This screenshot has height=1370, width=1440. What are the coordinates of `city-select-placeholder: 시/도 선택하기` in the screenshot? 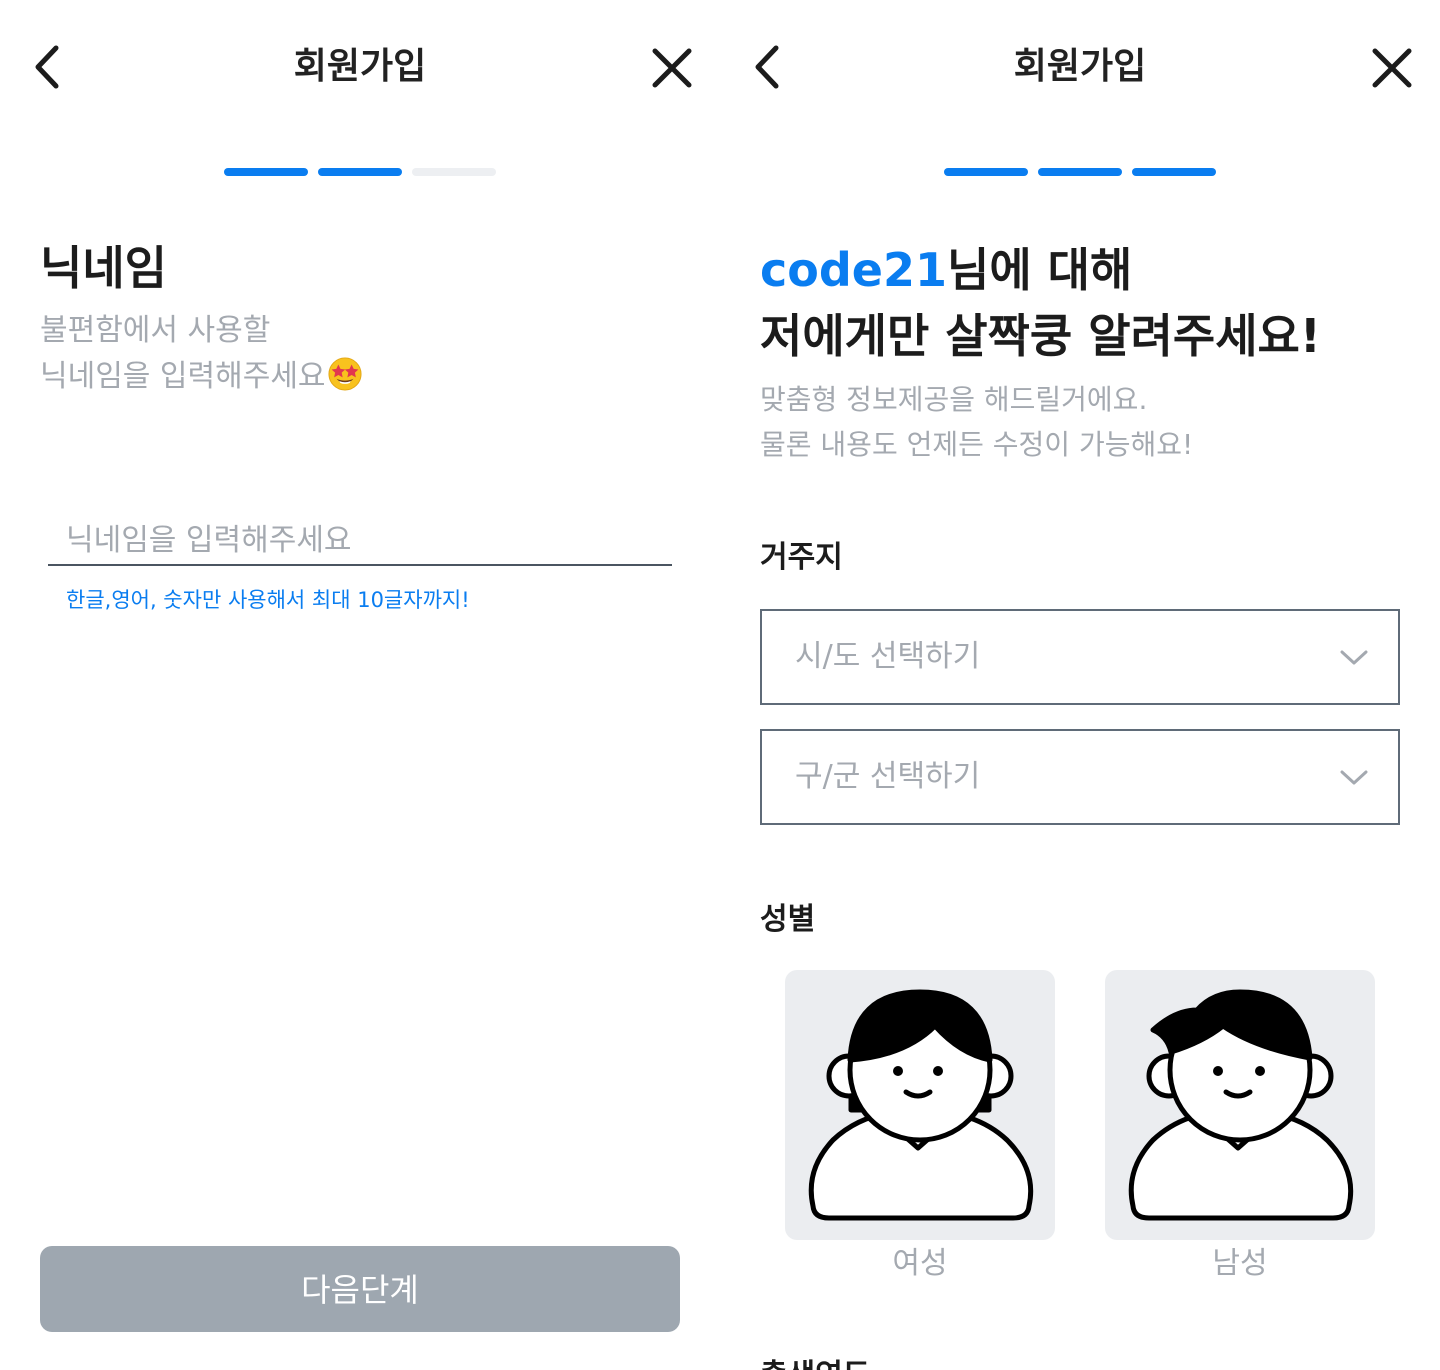 It's located at (888, 656).